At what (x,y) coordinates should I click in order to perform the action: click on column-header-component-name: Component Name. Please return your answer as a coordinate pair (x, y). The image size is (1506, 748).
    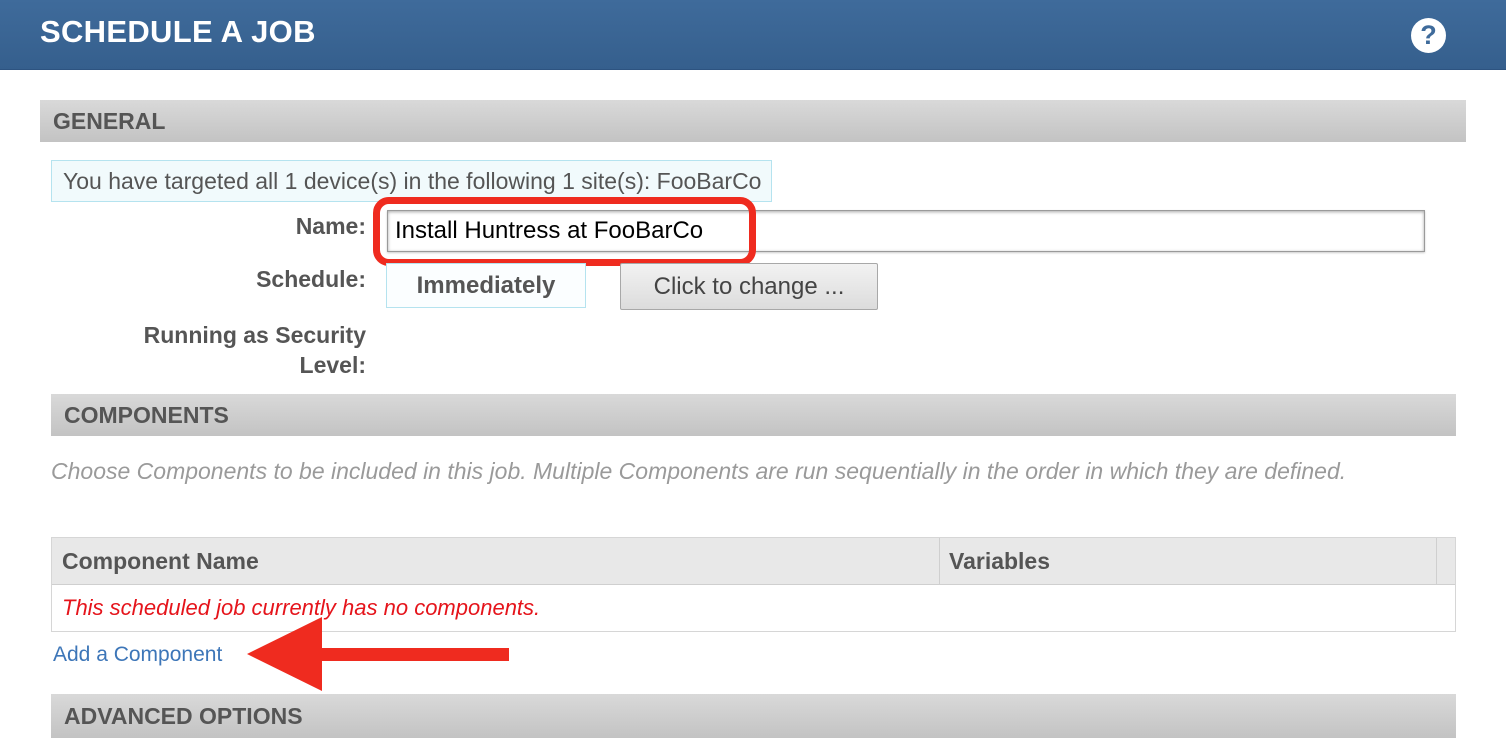
    Looking at the image, I should click on (160, 561).